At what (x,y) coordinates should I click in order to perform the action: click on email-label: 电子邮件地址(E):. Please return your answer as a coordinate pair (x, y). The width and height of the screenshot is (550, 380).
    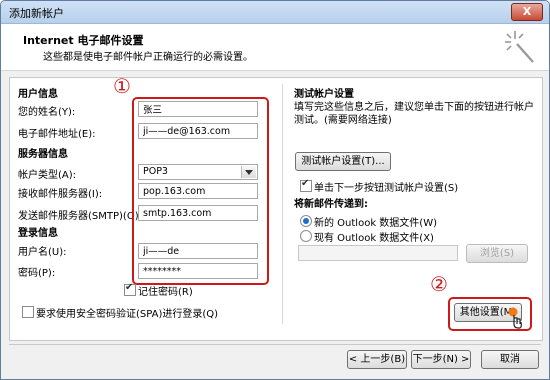
    Looking at the image, I should click on (57, 134).